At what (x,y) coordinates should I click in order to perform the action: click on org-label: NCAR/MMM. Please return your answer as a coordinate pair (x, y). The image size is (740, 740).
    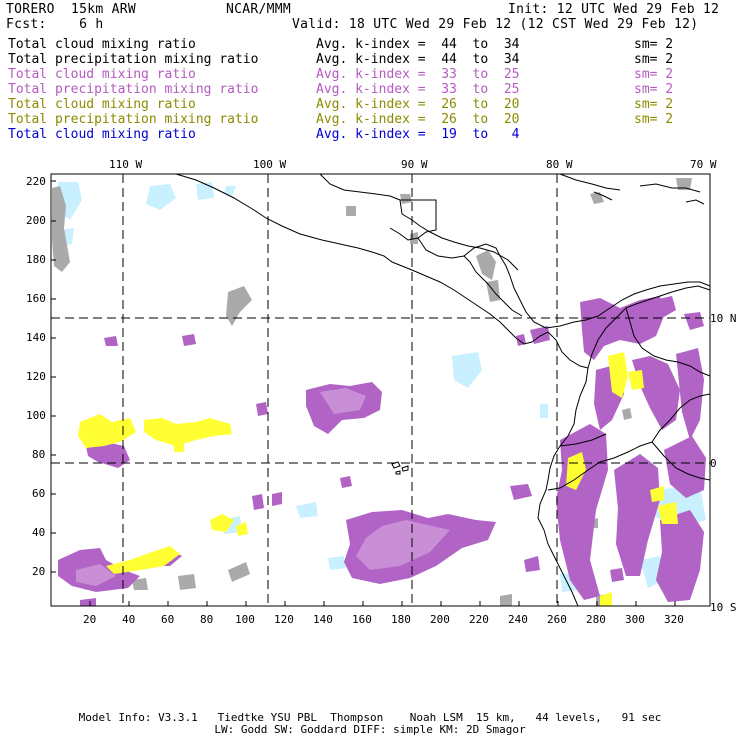
    Looking at the image, I should click on (259, 9).